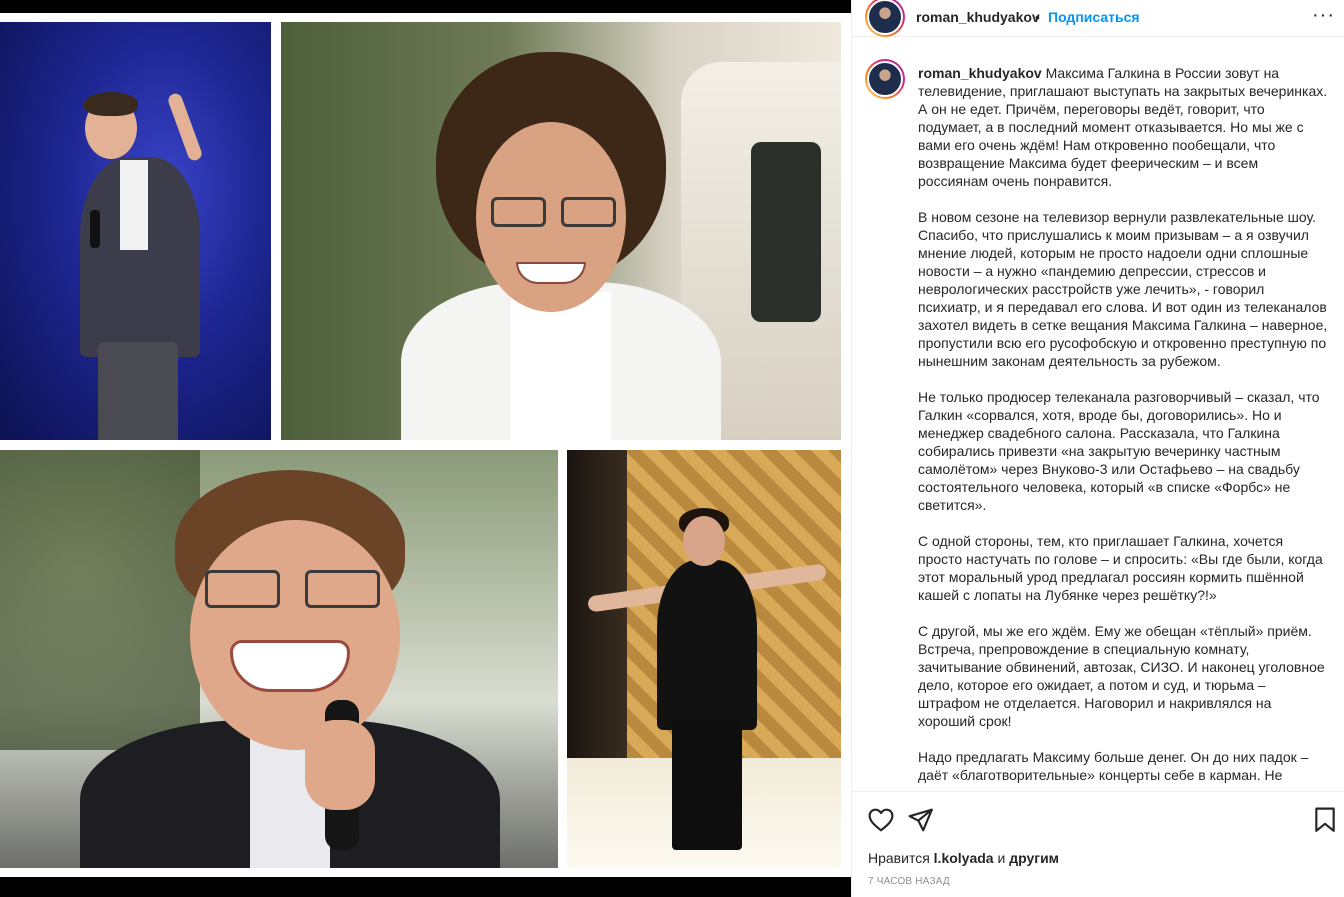 This screenshot has height=897, width=1344. I want to click on liker-username: l.kolyada, so click(964, 858).